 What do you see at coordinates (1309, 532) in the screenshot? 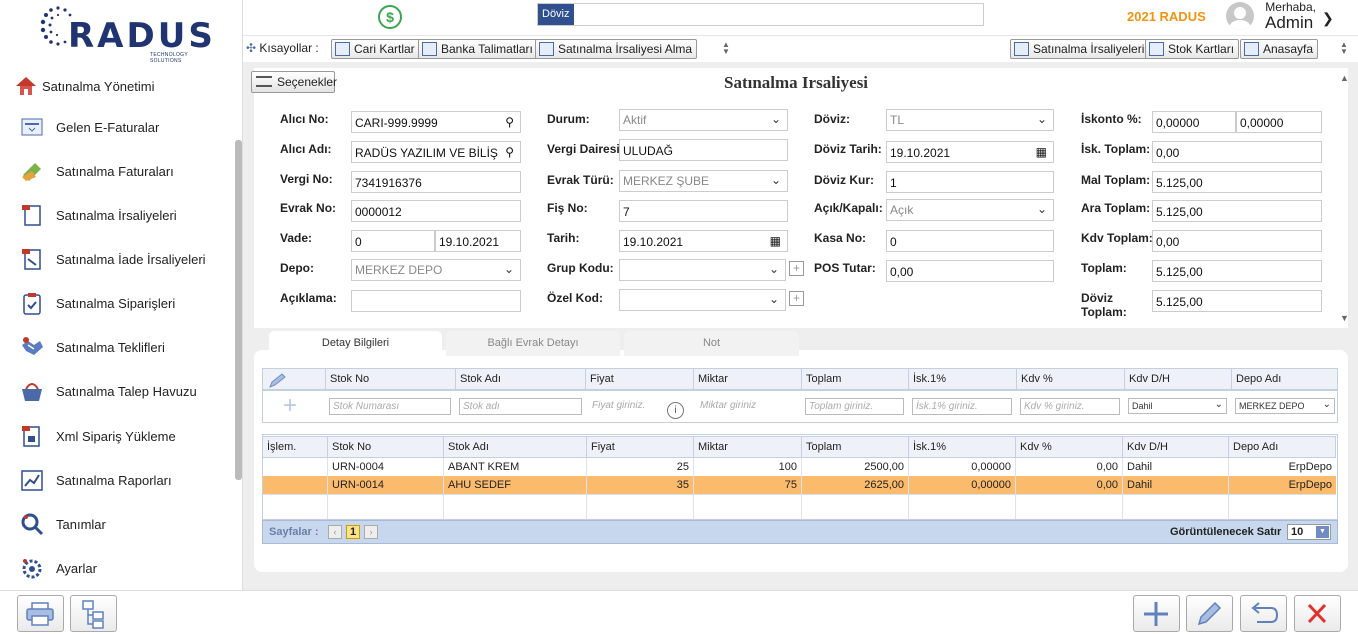
I see `rows-per-page-select: 10 ▼` at bounding box center [1309, 532].